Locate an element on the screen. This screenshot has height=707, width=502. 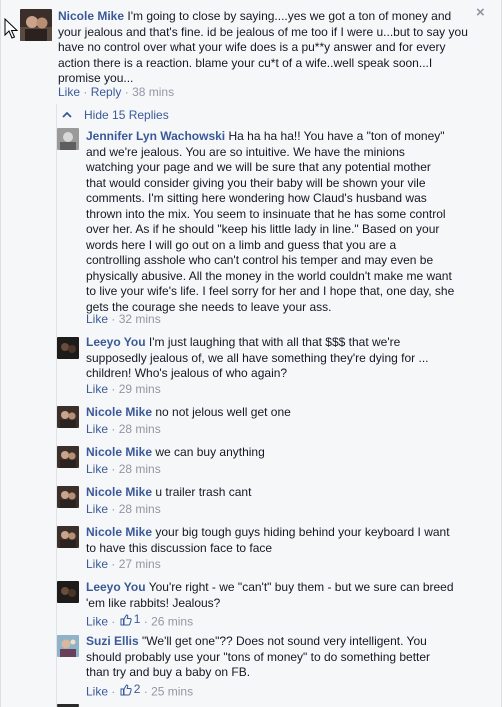
hide-replies-button: Hide 15 Replies is located at coordinates (115, 115).